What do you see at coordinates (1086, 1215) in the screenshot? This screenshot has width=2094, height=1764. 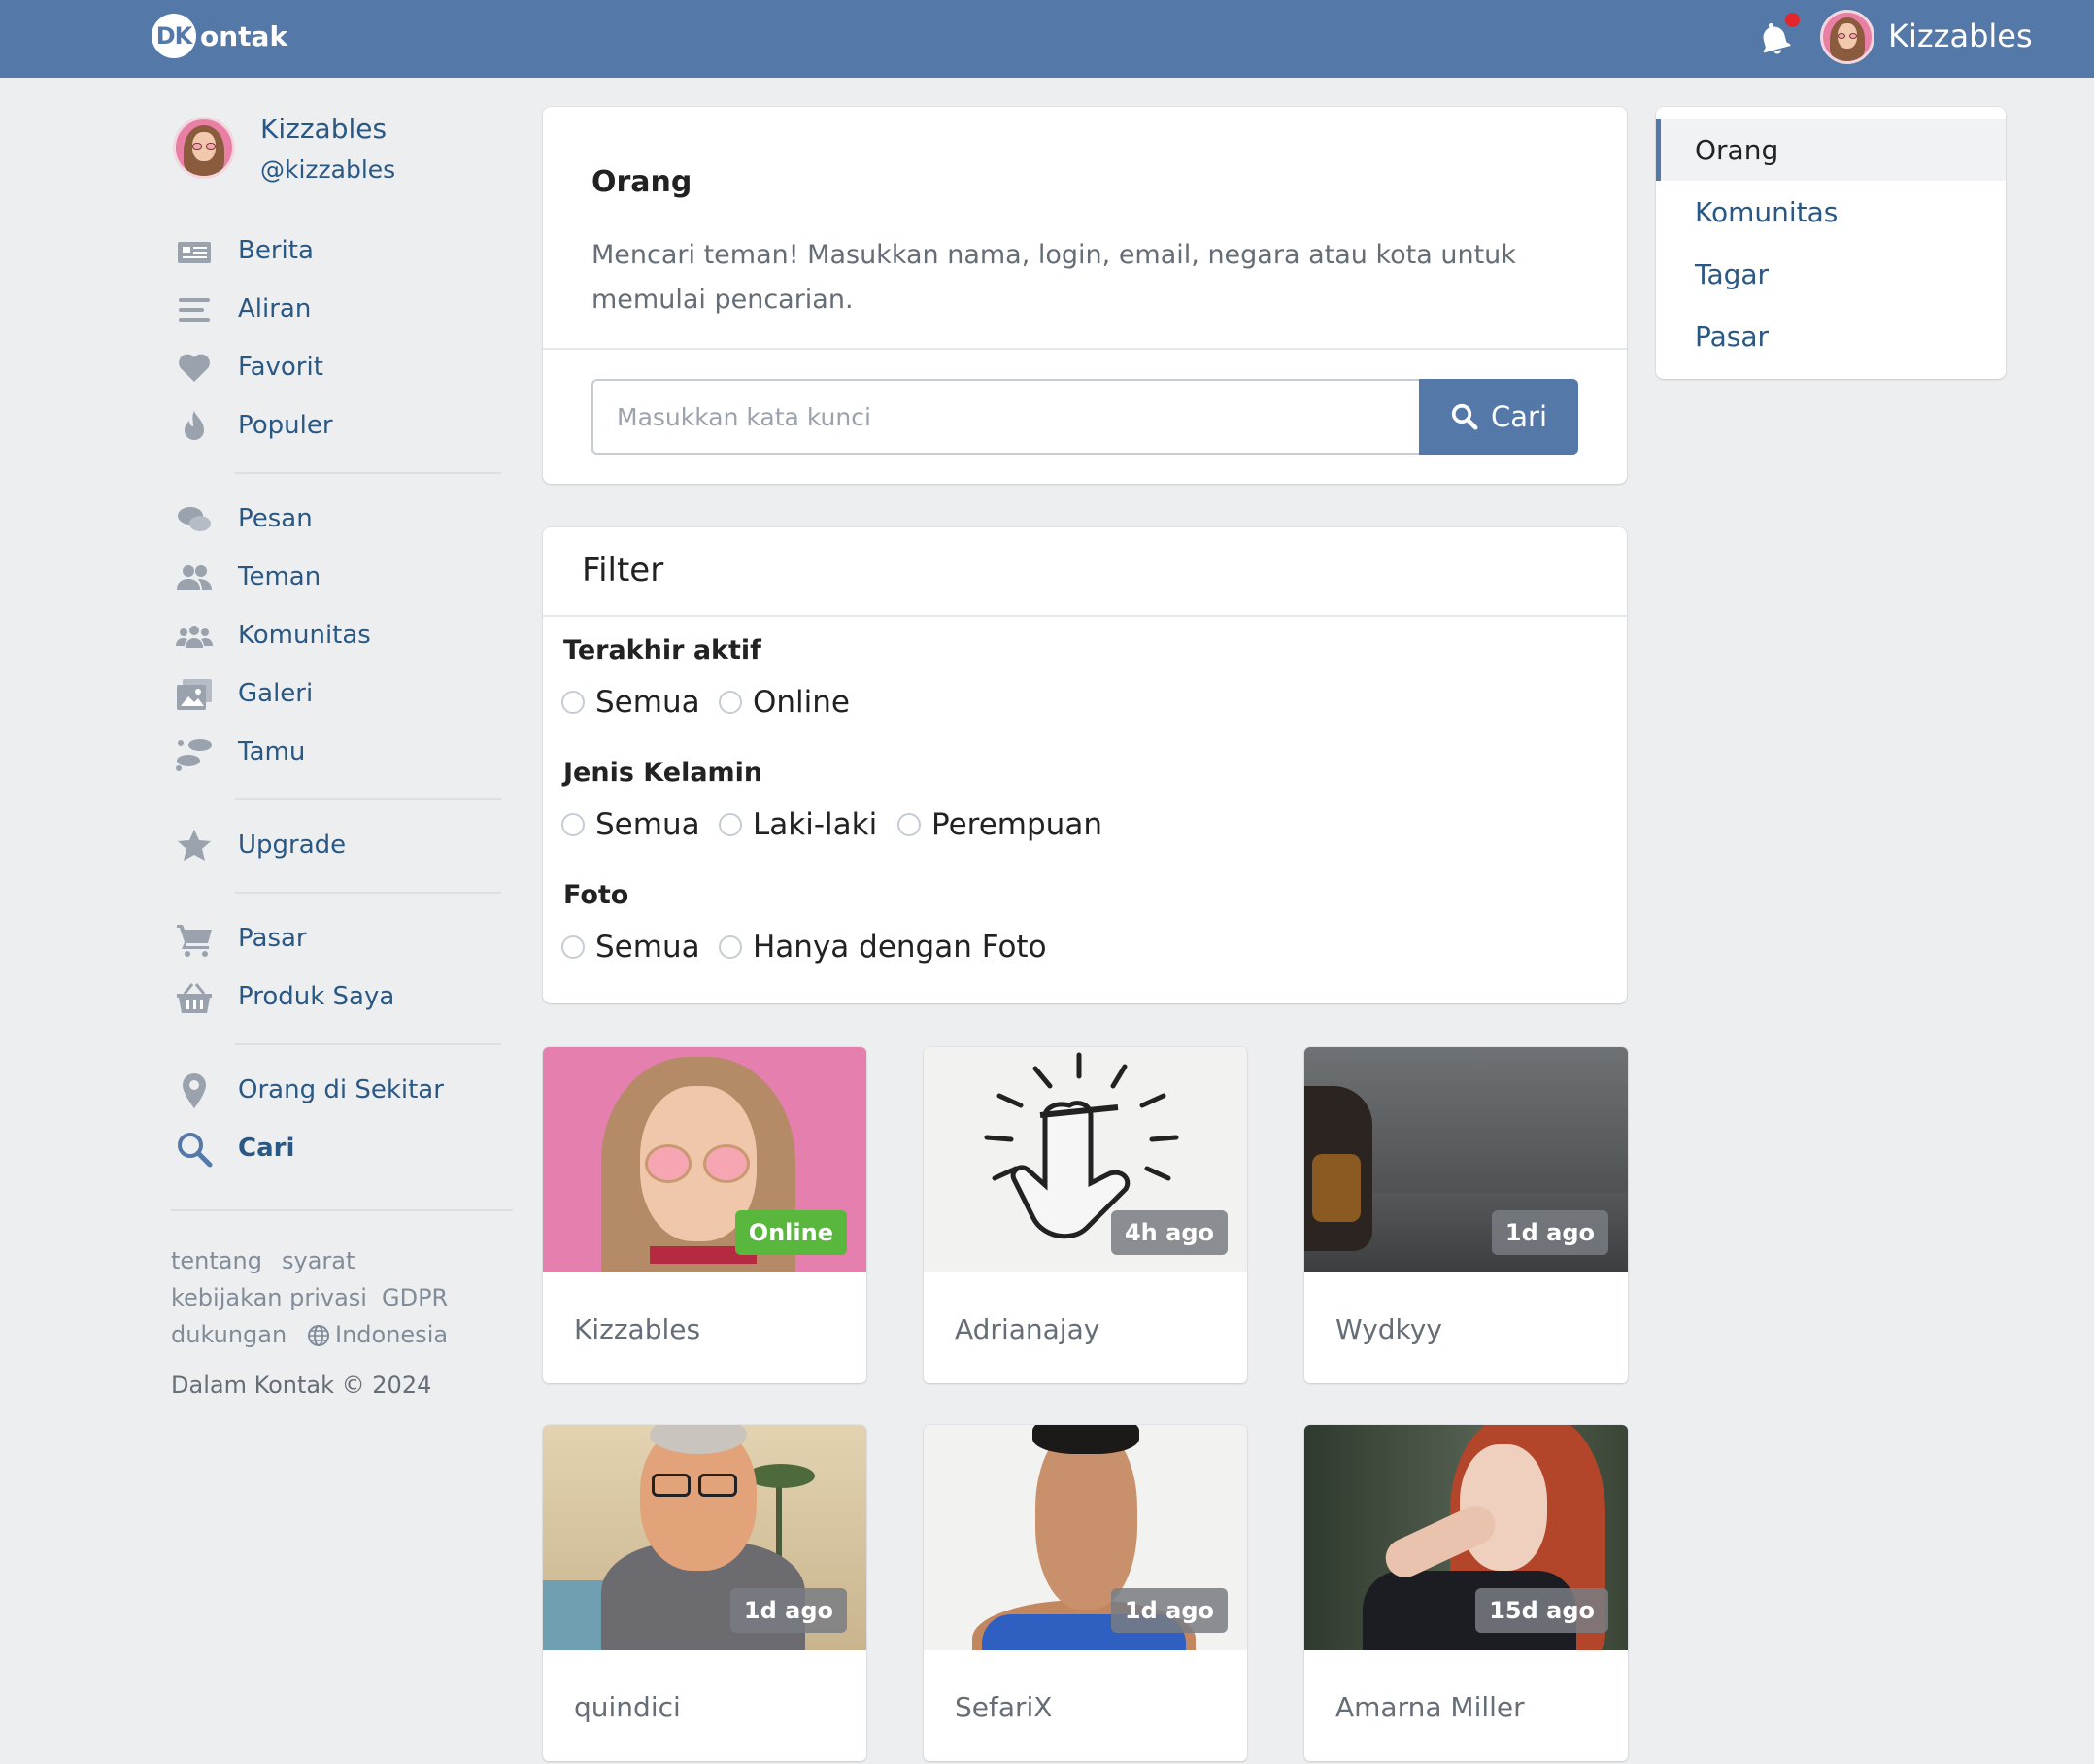 I see `person-card: 4h ago Adrianajay` at bounding box center [1086, 1215].